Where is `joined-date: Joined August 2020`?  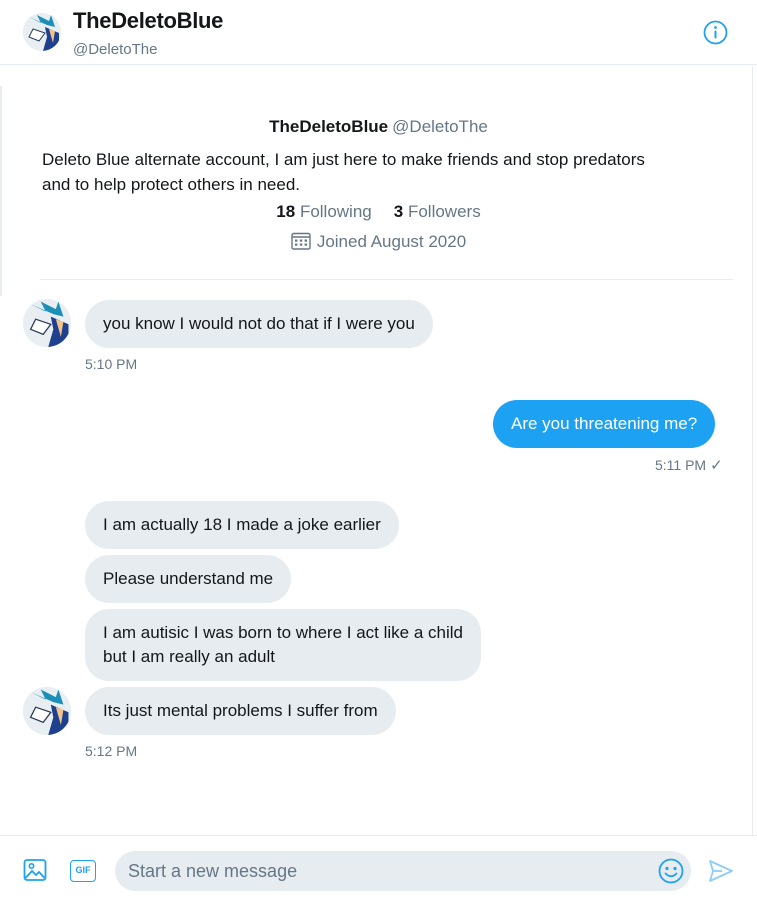
joined-date: Joined August 2020 is located at coordinates (378, 242).